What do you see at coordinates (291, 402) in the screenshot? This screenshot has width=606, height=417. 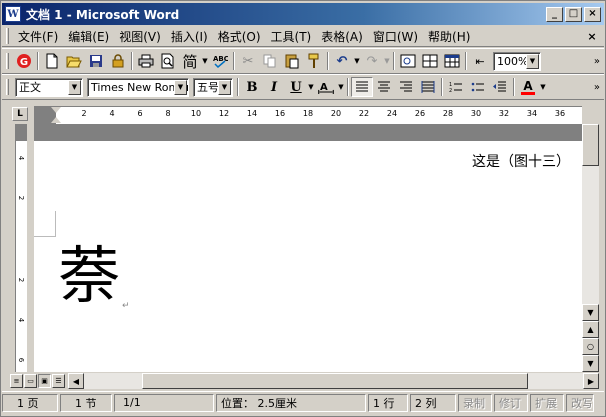 I see `status-position: 位置： 2.5厘米` at bounding box center [291, 402].